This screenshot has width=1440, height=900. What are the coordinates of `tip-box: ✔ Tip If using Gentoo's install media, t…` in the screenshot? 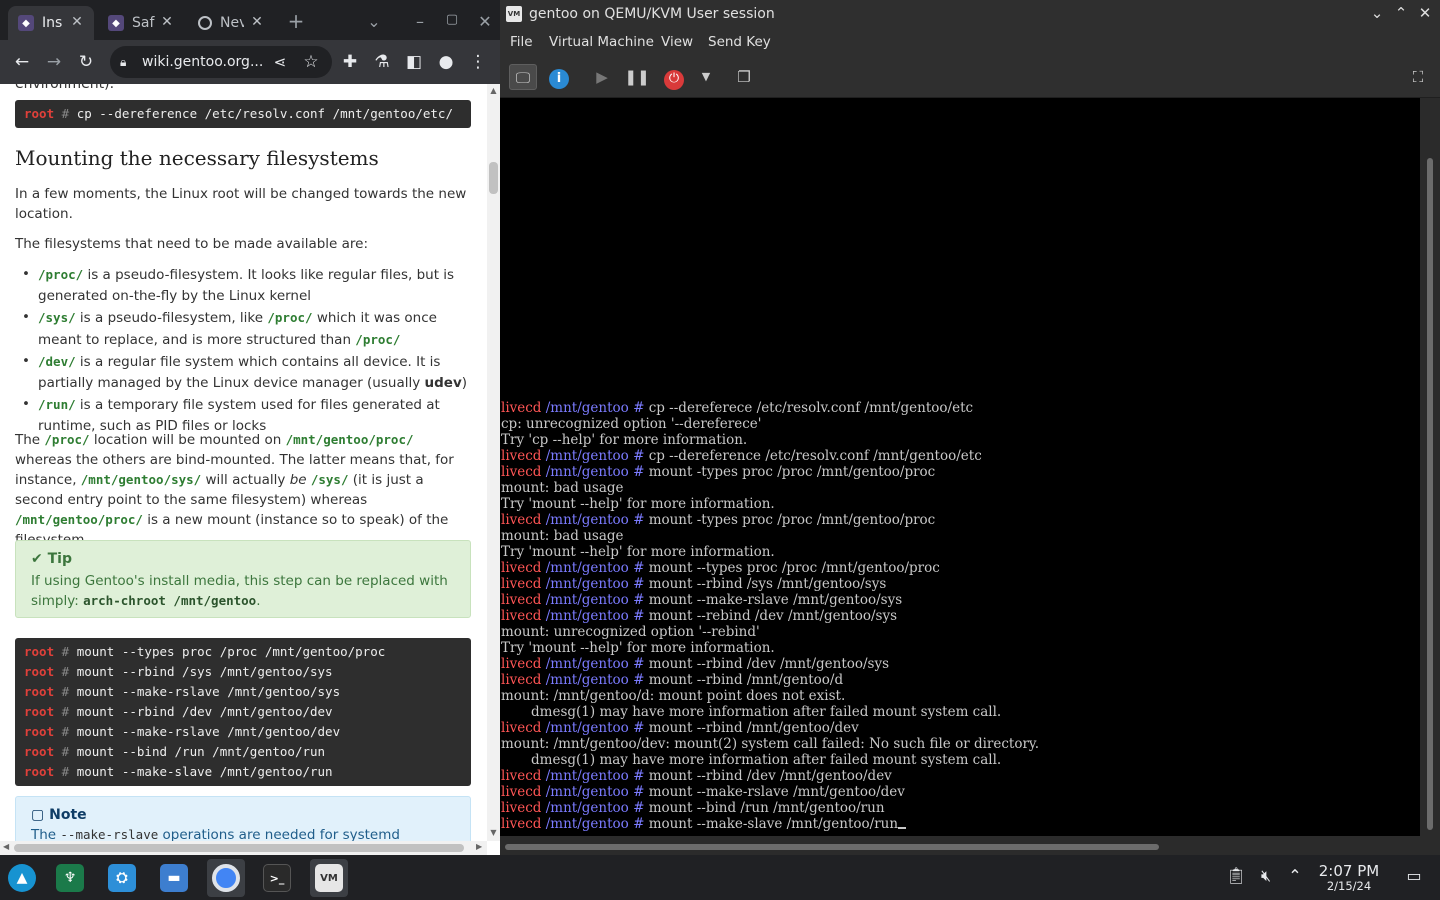 It's located at (243, 579).